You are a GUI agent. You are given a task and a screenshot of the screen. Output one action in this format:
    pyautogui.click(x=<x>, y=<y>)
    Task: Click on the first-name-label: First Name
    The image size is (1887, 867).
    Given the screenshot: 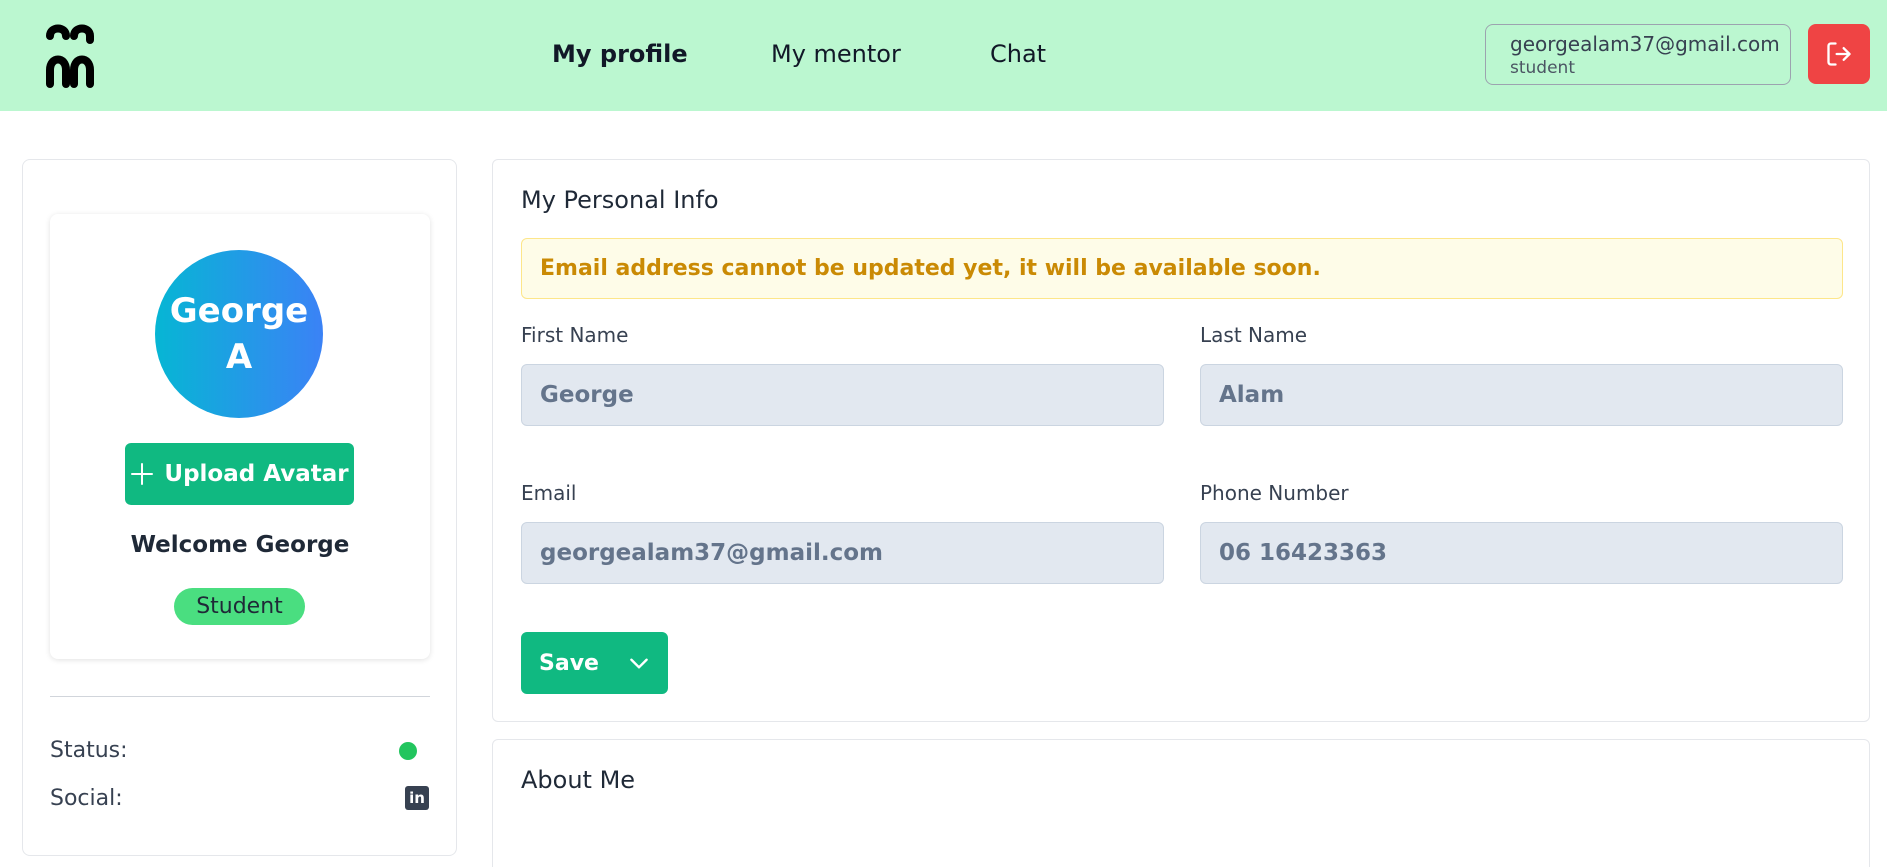 What is the action you would take?
    pyautogui.click(x=575, y=335)
    